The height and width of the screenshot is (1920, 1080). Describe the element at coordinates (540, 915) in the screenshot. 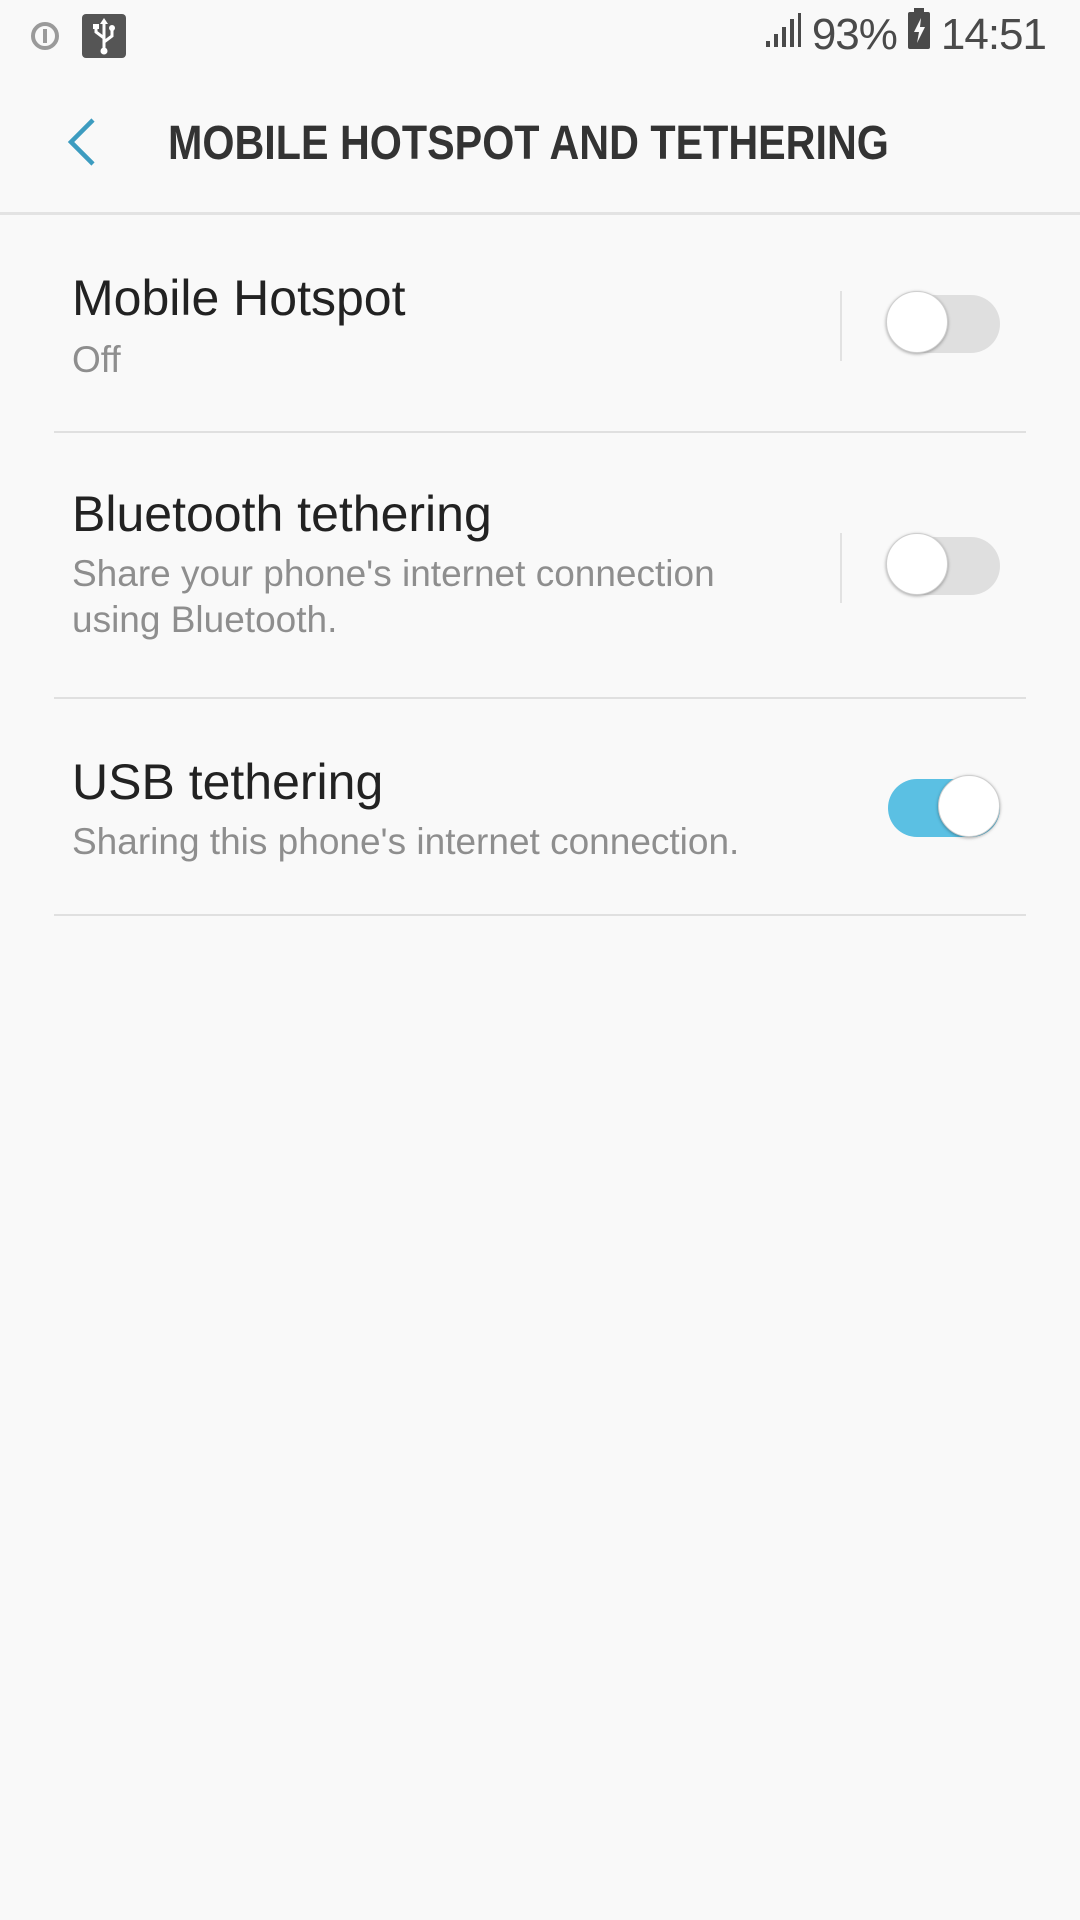

I see `row-divider` at that location.